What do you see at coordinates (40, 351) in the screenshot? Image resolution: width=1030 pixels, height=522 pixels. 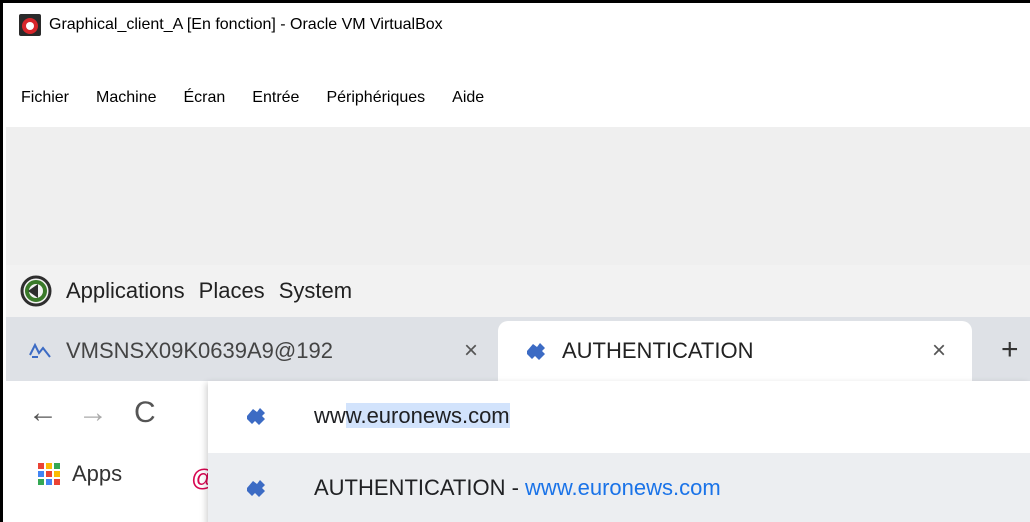 I see `network-icon` at bounding box center [40, 351].